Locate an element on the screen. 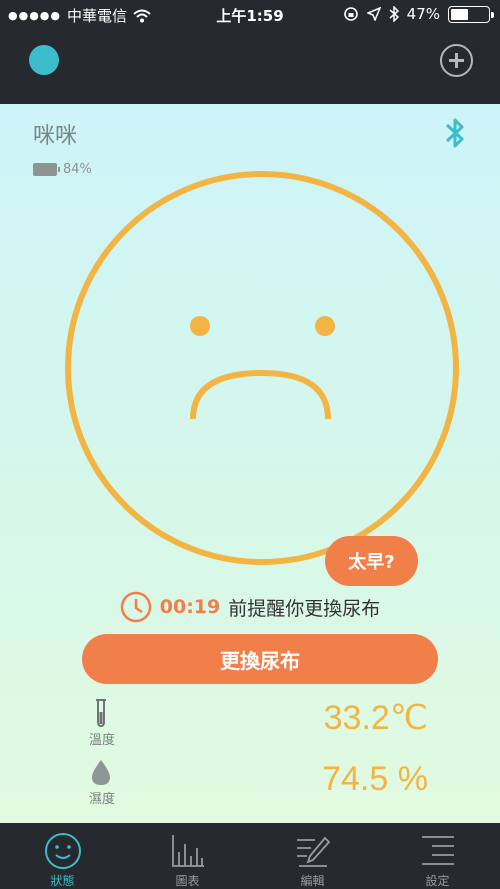  reminder-text: 前提醒你更換尿布 is located at coordinates (304, 608).